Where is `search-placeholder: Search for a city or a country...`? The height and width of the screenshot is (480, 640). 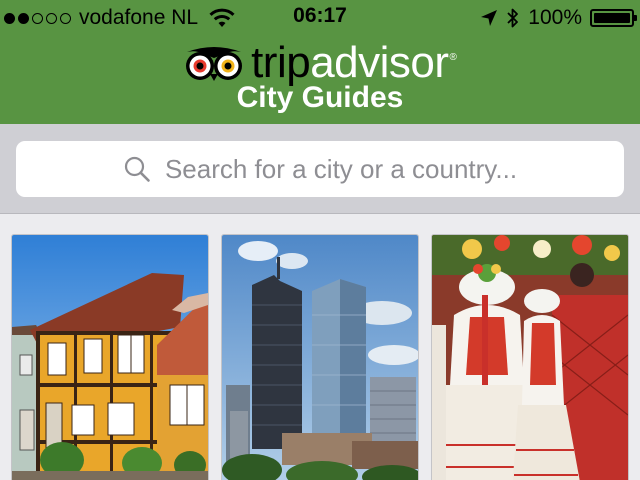
search-placeholder: Search for a city or a country... is located at coordinates (341, 168).